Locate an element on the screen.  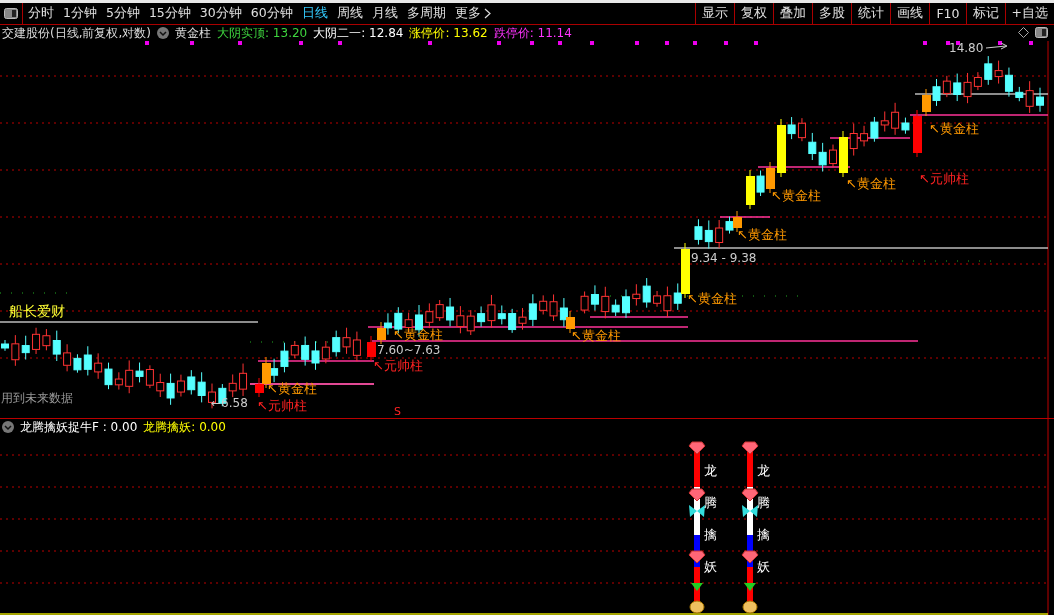
indicator-value: 大阴实顶: 13.20 is located at coordinates (262, 33).